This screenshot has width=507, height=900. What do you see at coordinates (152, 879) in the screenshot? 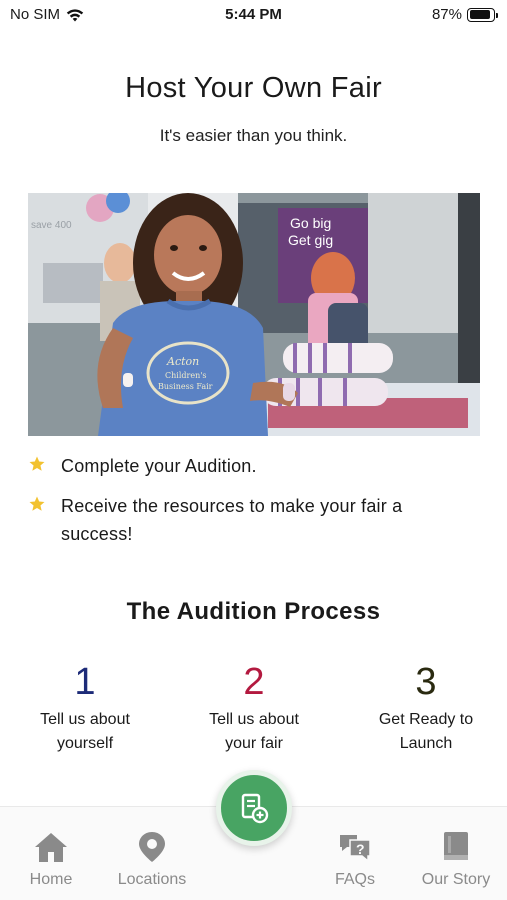
I see `tab-label: Locations` at bounding box center [152, 879].